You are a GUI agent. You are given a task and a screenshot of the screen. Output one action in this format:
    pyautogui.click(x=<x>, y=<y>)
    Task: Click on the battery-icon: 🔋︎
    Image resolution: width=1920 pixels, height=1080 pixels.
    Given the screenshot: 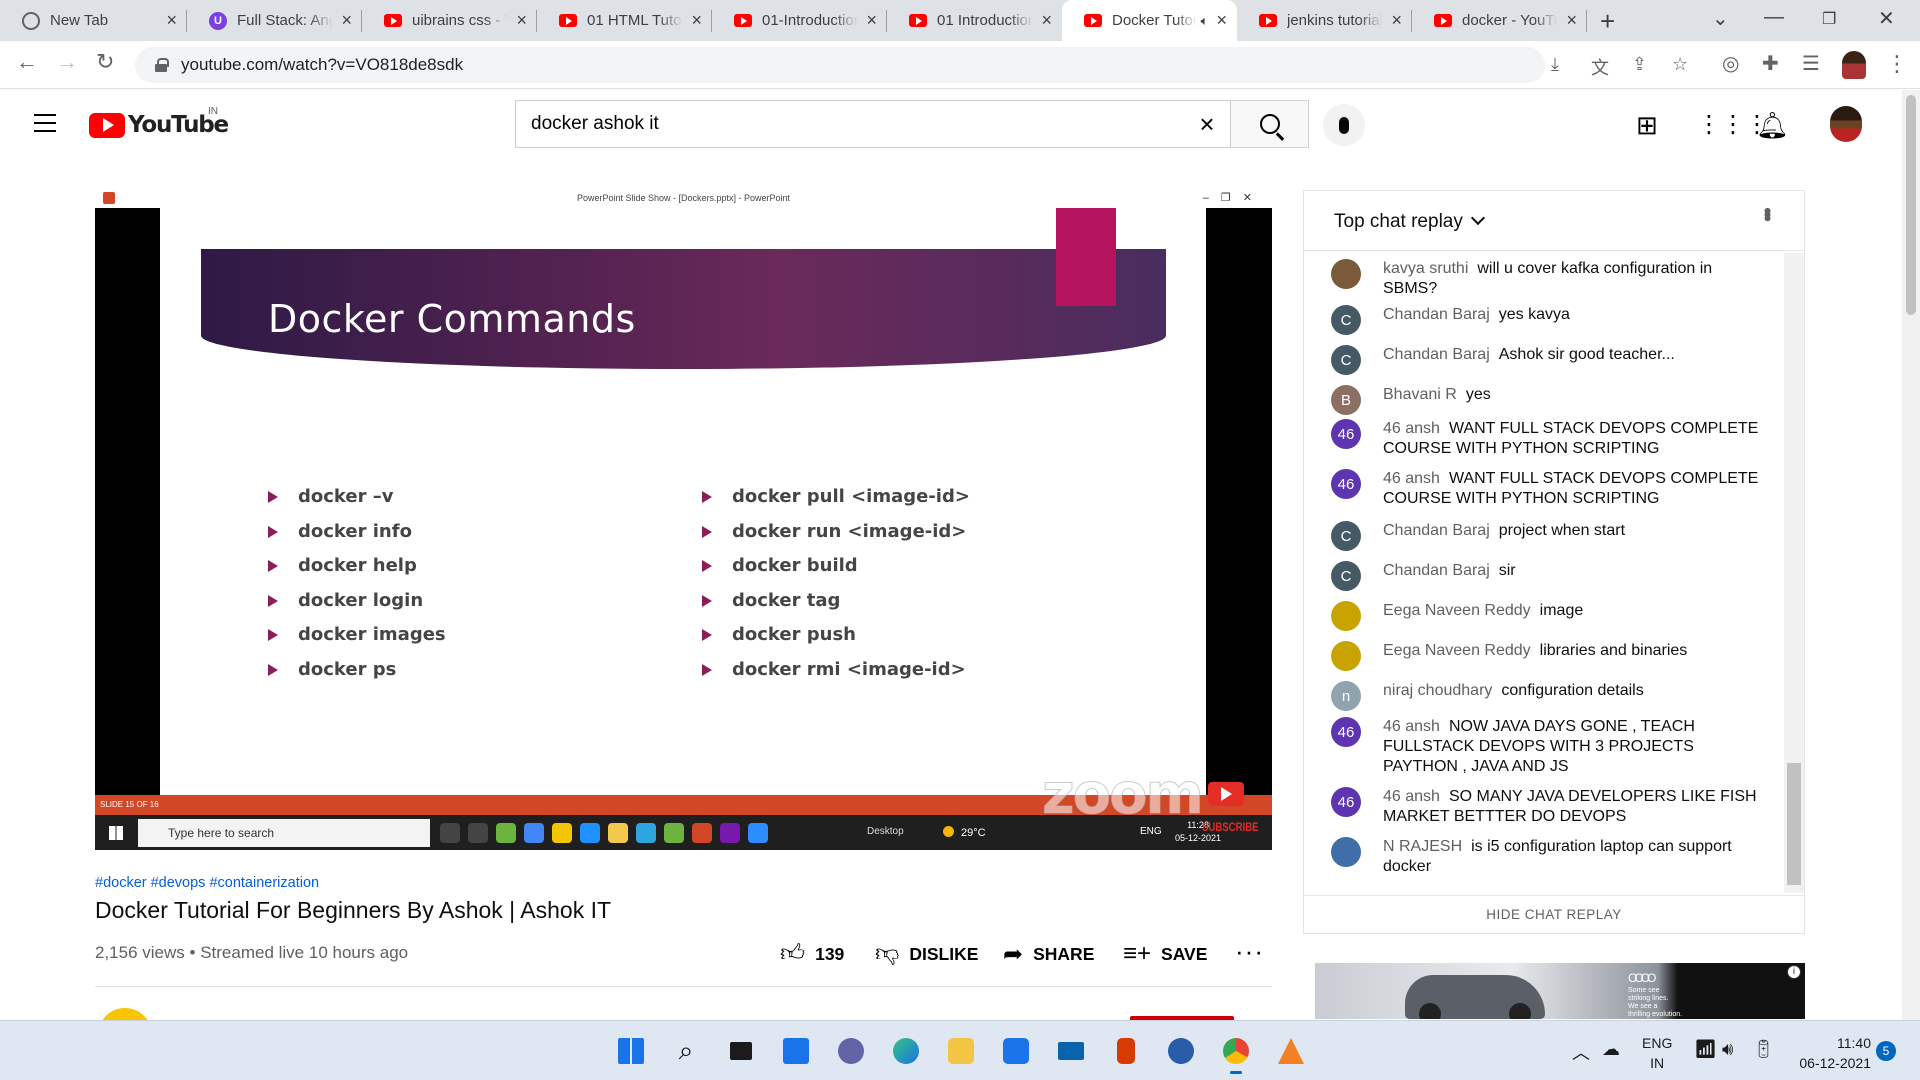 What is the action you would take?
    pyautogui.click(x=1763, y=1049)
    